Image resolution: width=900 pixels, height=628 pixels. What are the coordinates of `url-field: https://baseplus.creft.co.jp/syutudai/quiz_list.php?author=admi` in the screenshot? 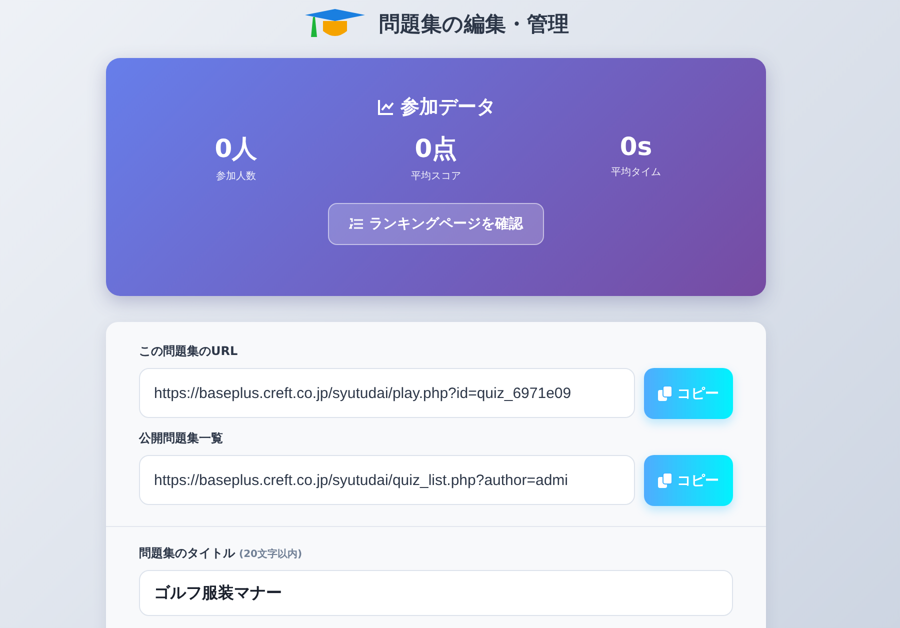 It's located at (387, 480).